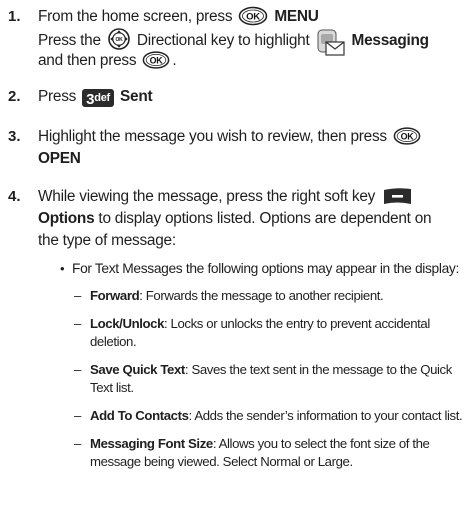 The width and height of the screenshot is (473, 526). I want to click on step-body: Press 3def Sent, so click(252, 97).